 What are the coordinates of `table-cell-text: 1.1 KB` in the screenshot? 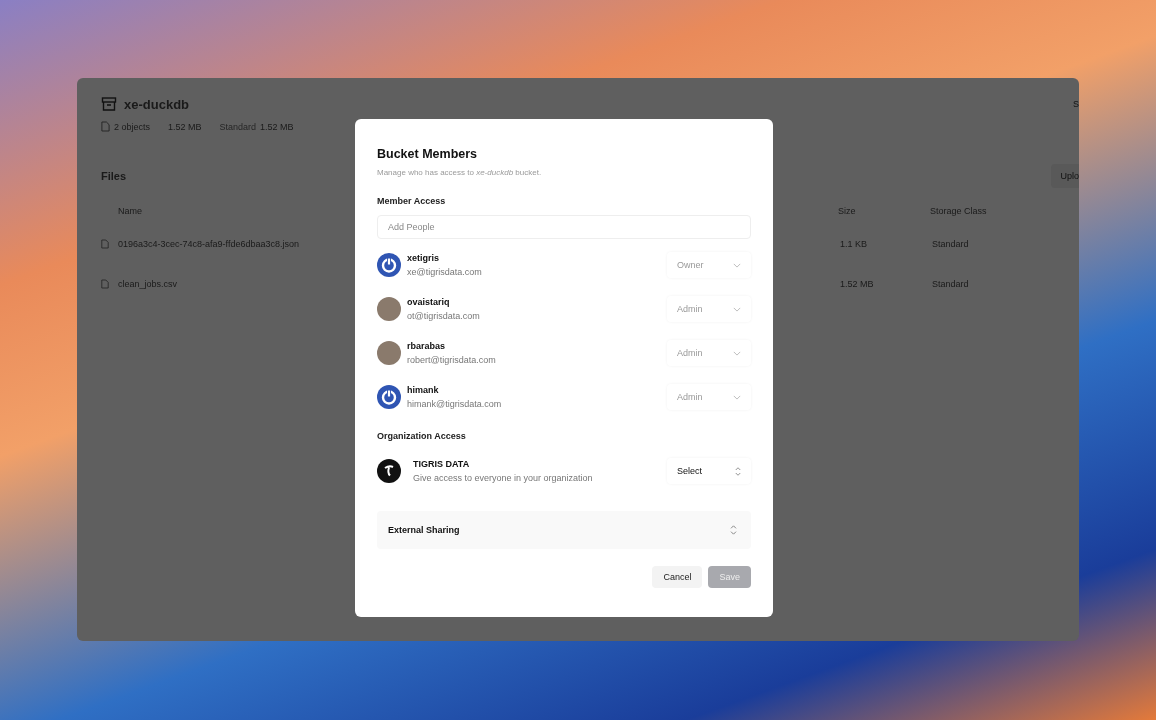 It's located at (854, 244).